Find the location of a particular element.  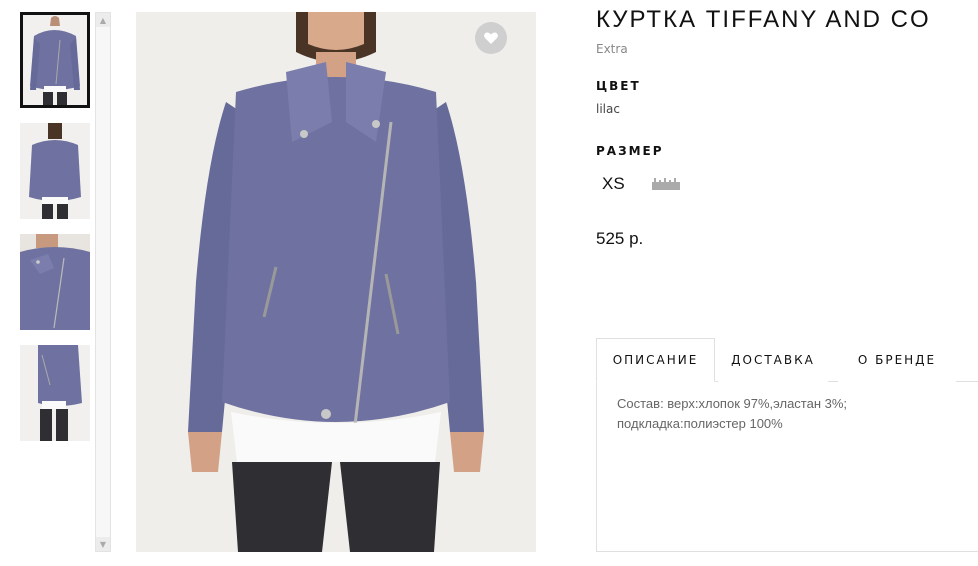

thumbnail-image-front is located at coordinates (55, 60).